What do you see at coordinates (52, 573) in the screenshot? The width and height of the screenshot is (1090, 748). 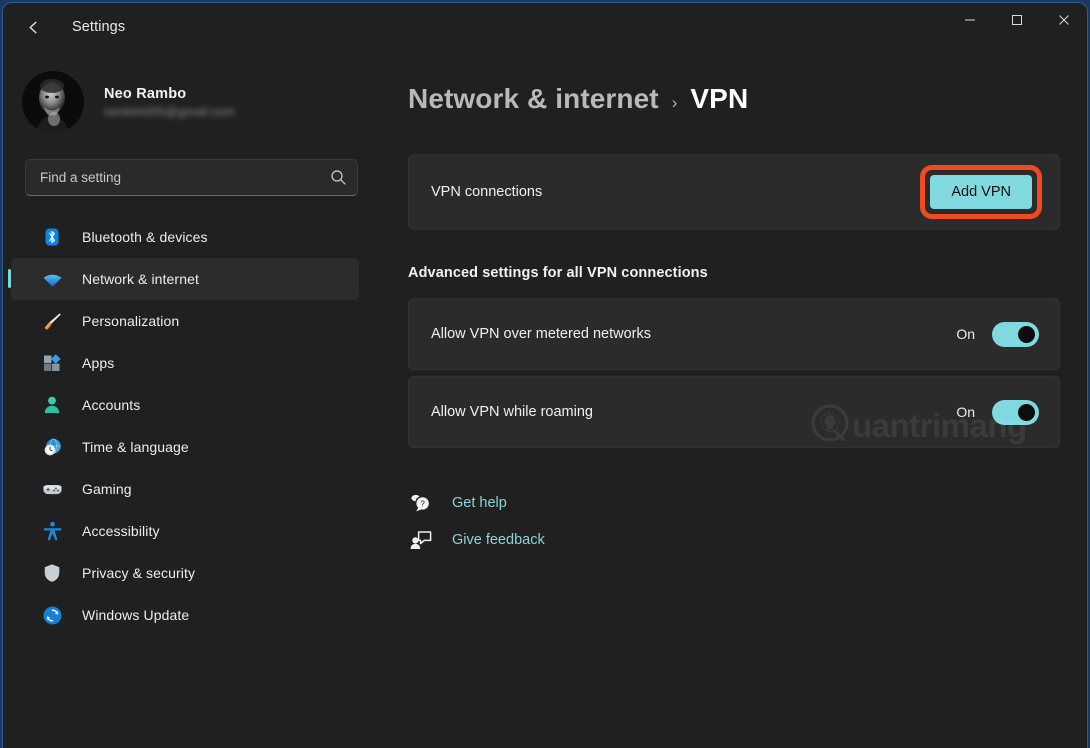 I see `shield-icon` at bounding box center [52, 573].